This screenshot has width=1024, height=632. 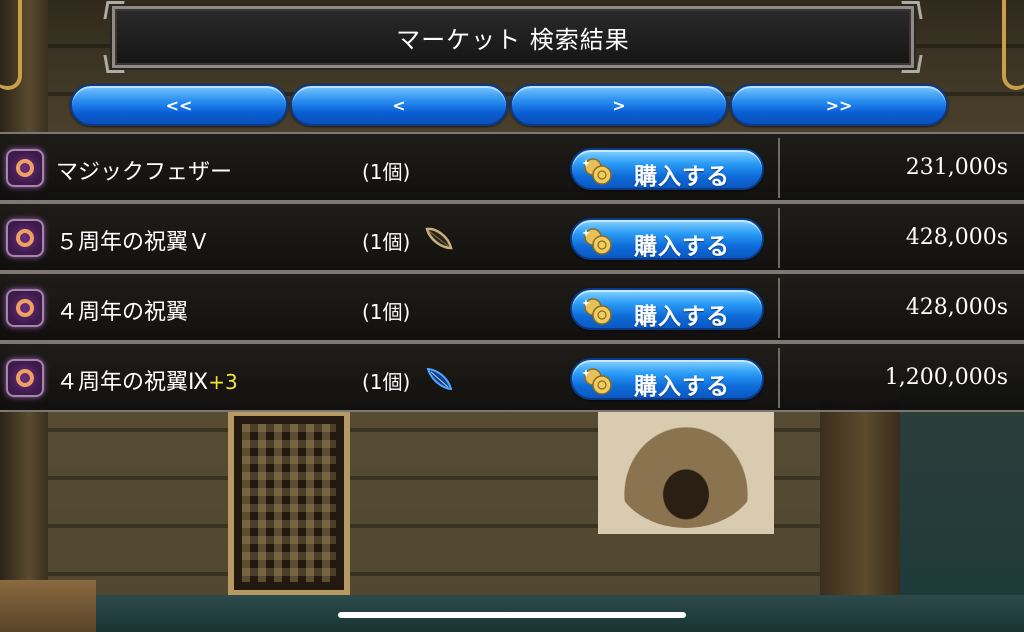 What do you see at coordinates (512, 307) in the screenshot?
I see `list-item: ４周年の祝翼 (1個) 購入する 428,000s` at bounding box center [512, 307].